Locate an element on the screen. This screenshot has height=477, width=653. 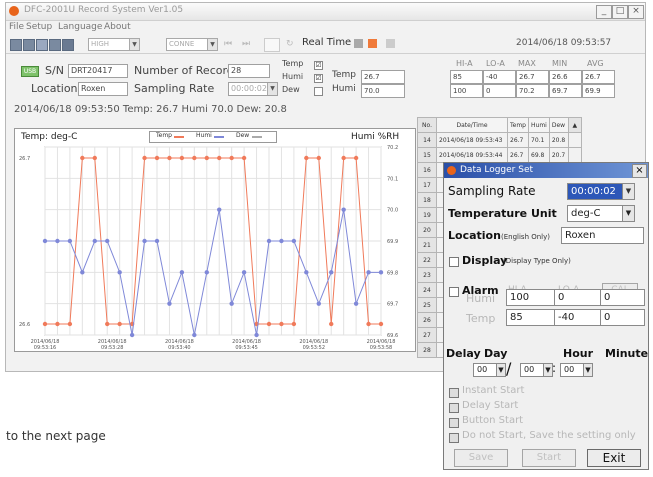
refresh-icon: ↻ is located at coordinates (292, 44).